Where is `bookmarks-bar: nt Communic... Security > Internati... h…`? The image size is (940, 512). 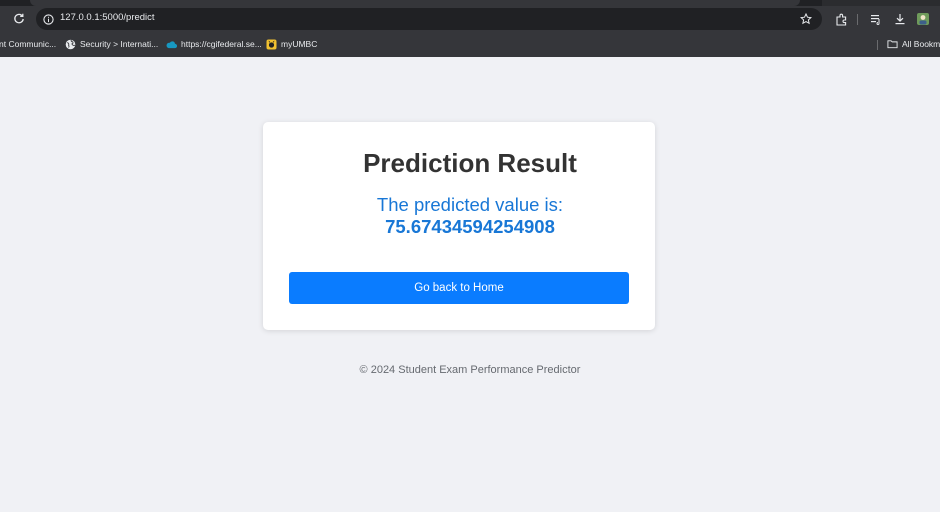
bookmarks-bar: nt Communic... Security > Internati... h… is located at coordinates (470, 44).